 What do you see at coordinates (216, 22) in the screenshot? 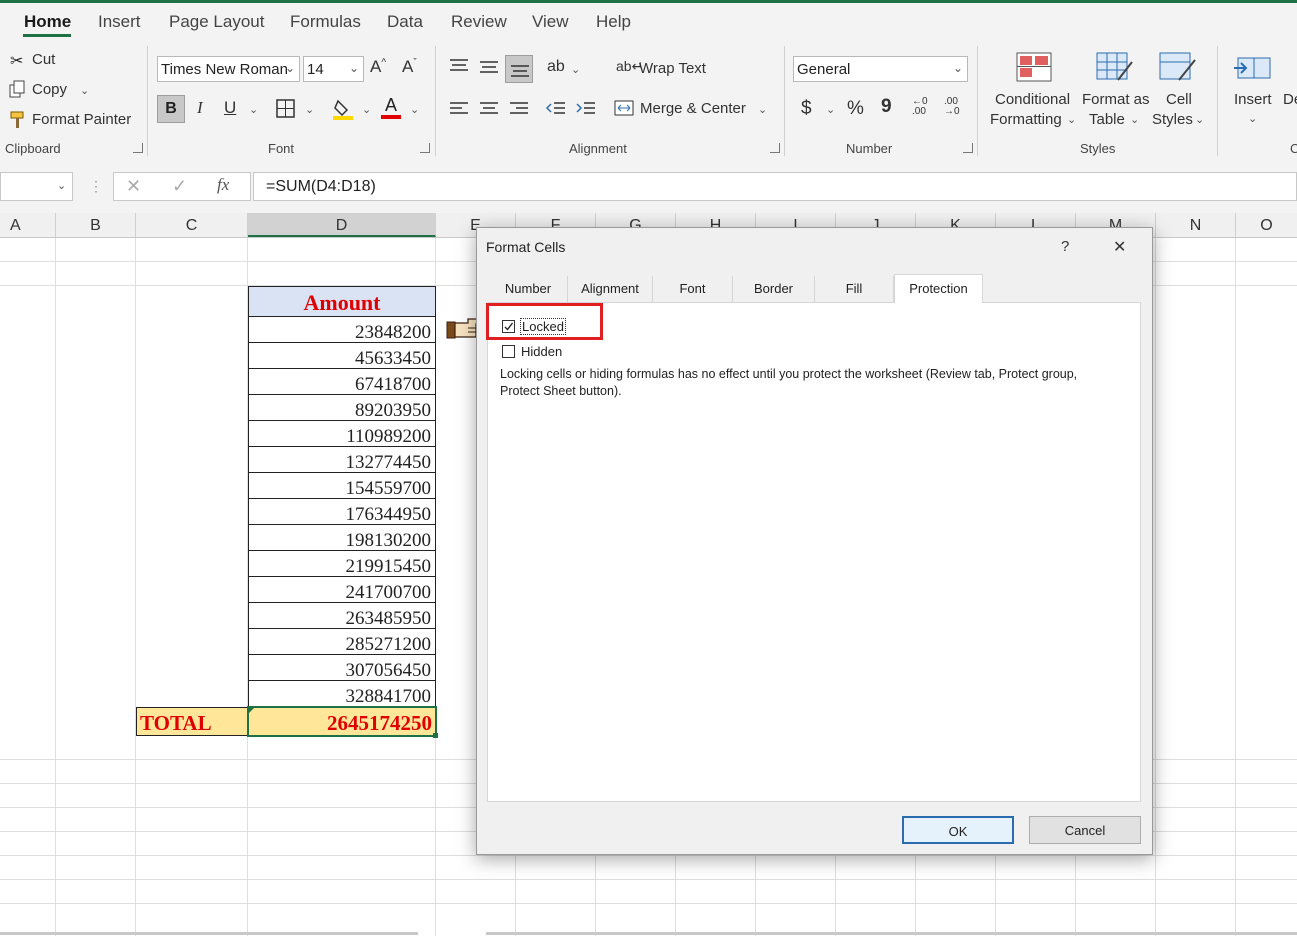
I see `tab-page-layout: Page Layout` at bounding box center [216, 22].